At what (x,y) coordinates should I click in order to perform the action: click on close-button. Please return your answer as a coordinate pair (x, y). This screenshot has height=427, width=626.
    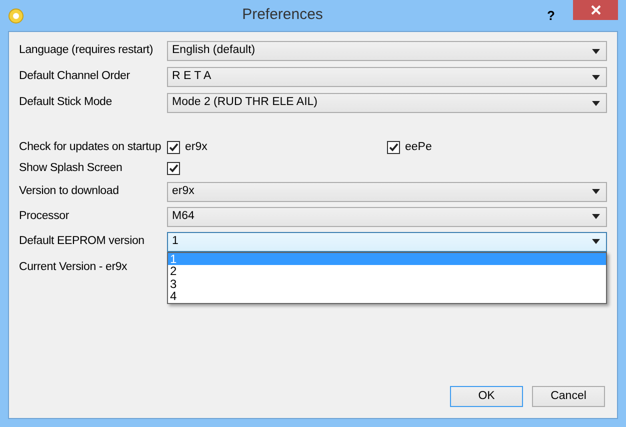
    Looking at the image, I should click on (595, 10).